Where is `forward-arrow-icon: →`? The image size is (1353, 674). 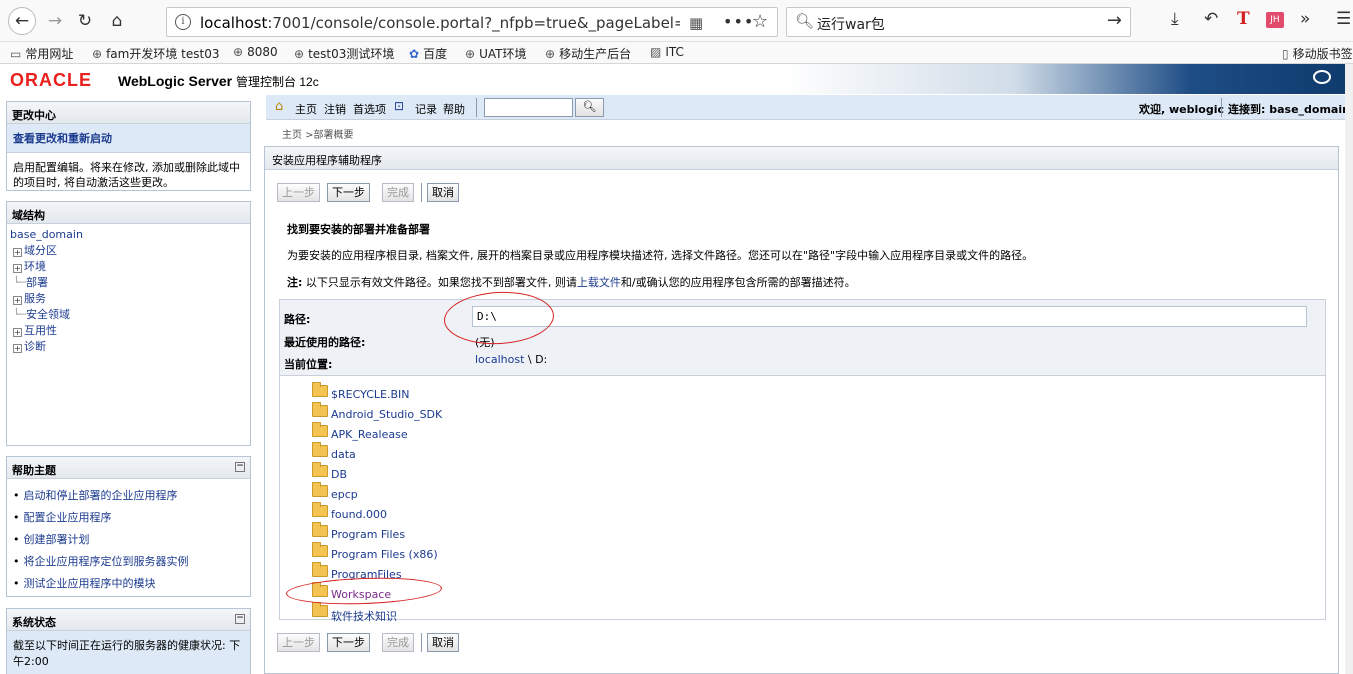
forward-arrow-icon: → is located at coordinates (55, 21).